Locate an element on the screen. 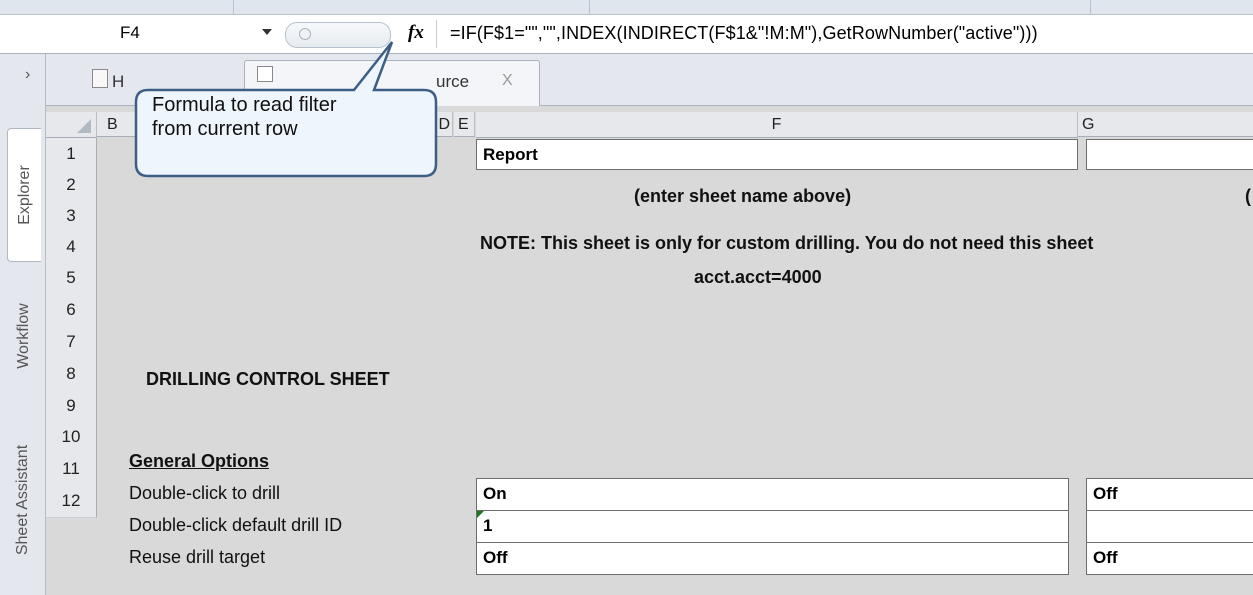  cell-f2: (enter sheet name above) is located at coordinates (742, 196).